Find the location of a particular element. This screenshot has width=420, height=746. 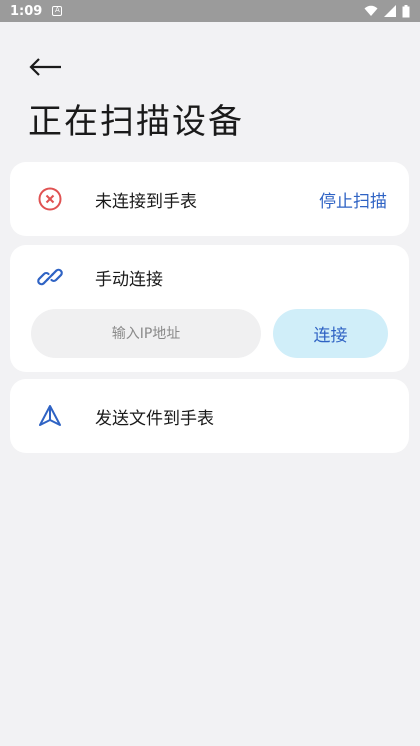

manual-connect-label: 手动连接 is located at coordinates (129, 279).